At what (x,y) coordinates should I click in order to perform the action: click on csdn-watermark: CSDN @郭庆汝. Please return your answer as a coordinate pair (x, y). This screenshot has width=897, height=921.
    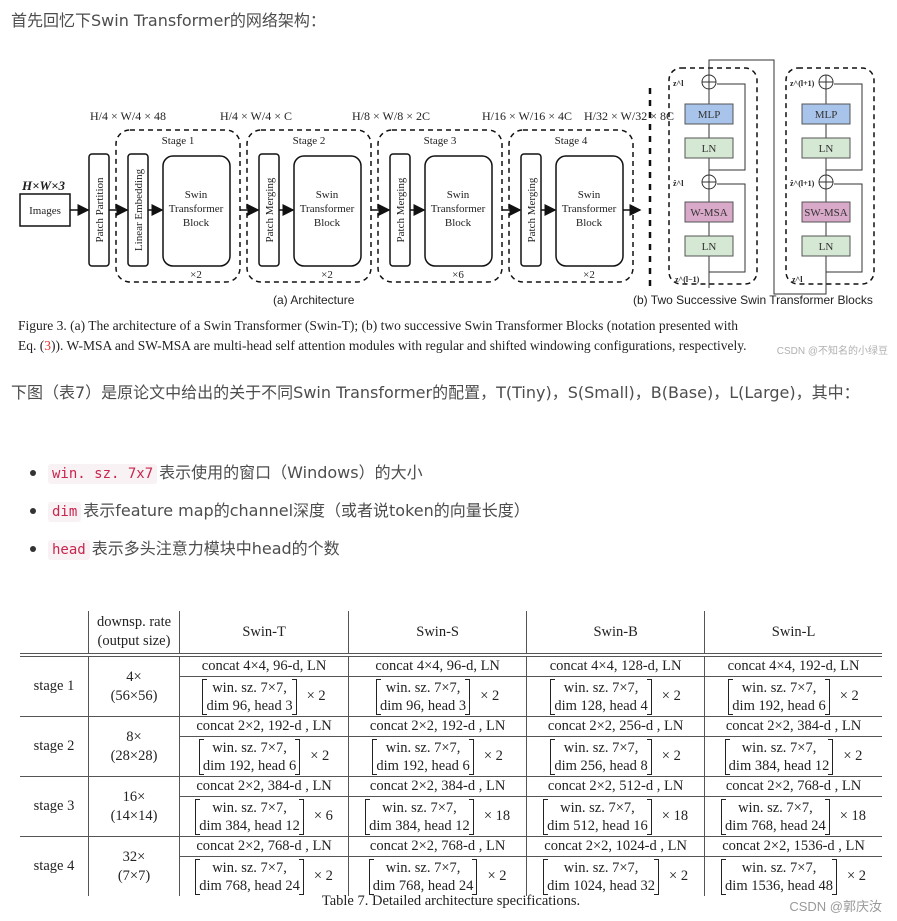
    Looking at the image, I should click on (835, 906).